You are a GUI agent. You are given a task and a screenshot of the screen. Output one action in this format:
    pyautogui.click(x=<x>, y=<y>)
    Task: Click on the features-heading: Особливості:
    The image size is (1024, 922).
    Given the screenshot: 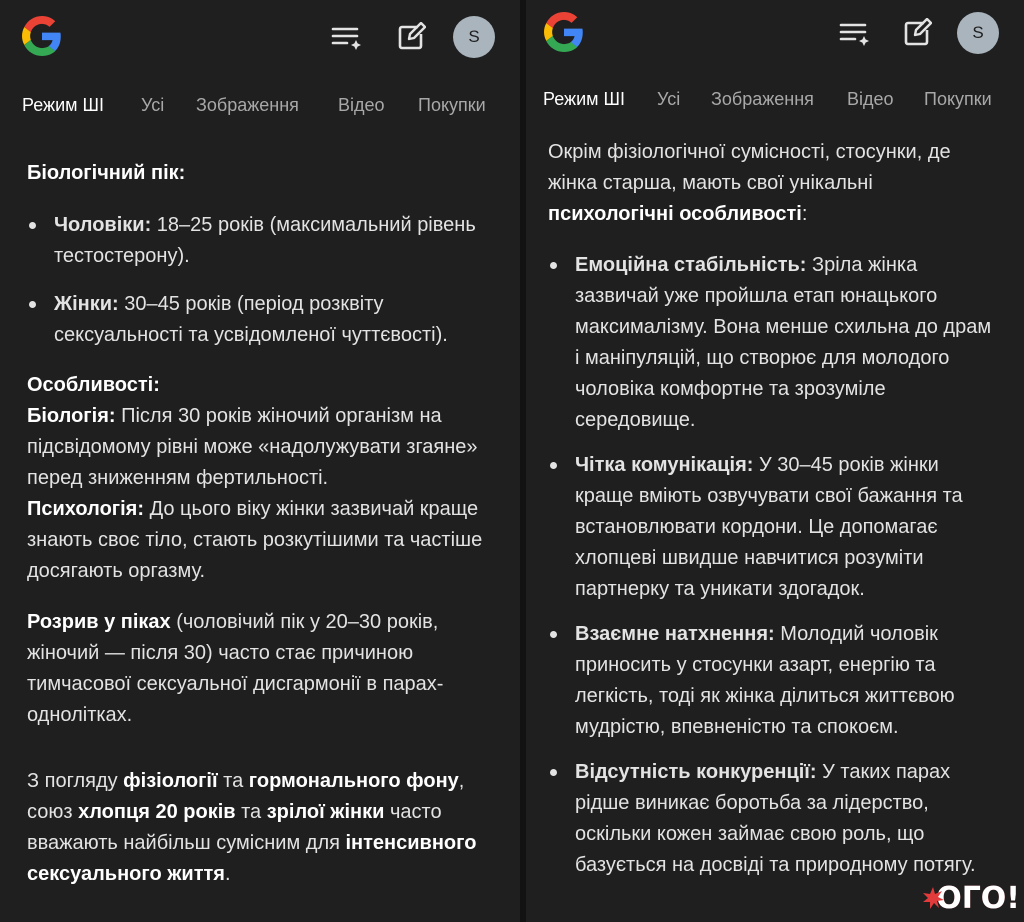 What is the action you would take?
    pyautogui.click(x=93, y=385)
    